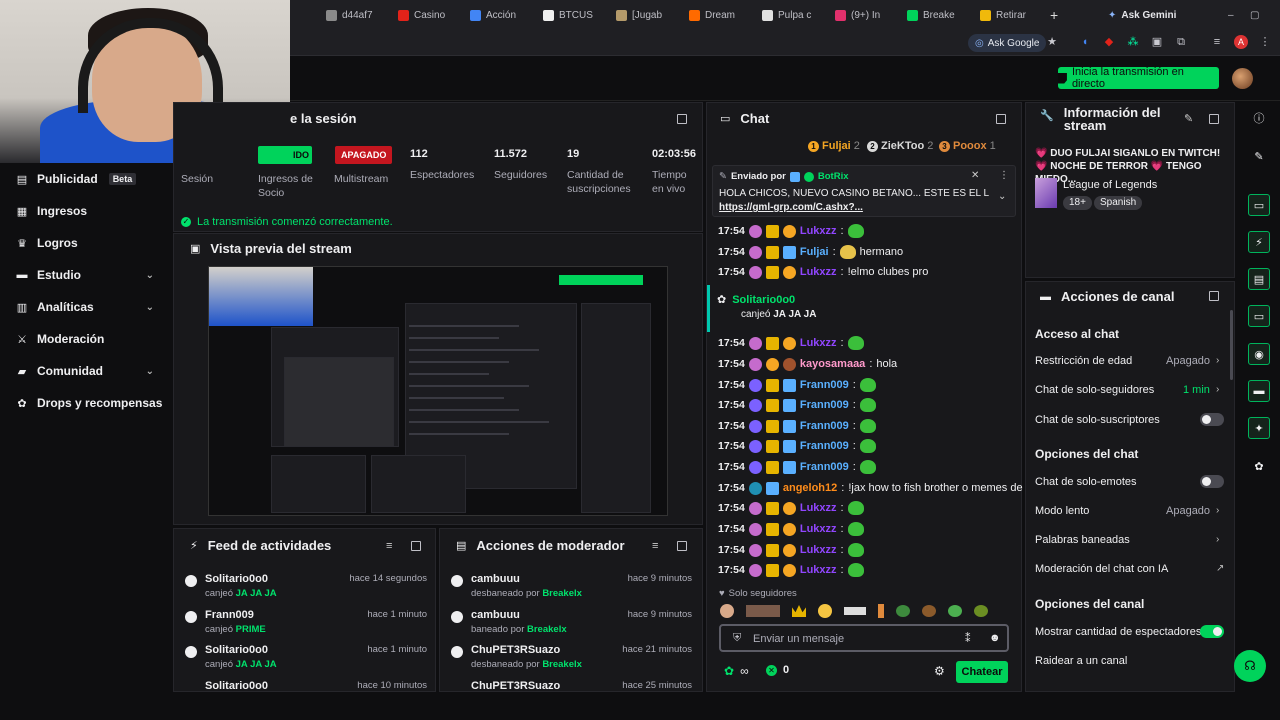  What do you see at coordinates (1148, 15) in the screenshot?
I see `ask-gemini-button: ✦ Ask Gemini` at bounding box center [1148, 15].